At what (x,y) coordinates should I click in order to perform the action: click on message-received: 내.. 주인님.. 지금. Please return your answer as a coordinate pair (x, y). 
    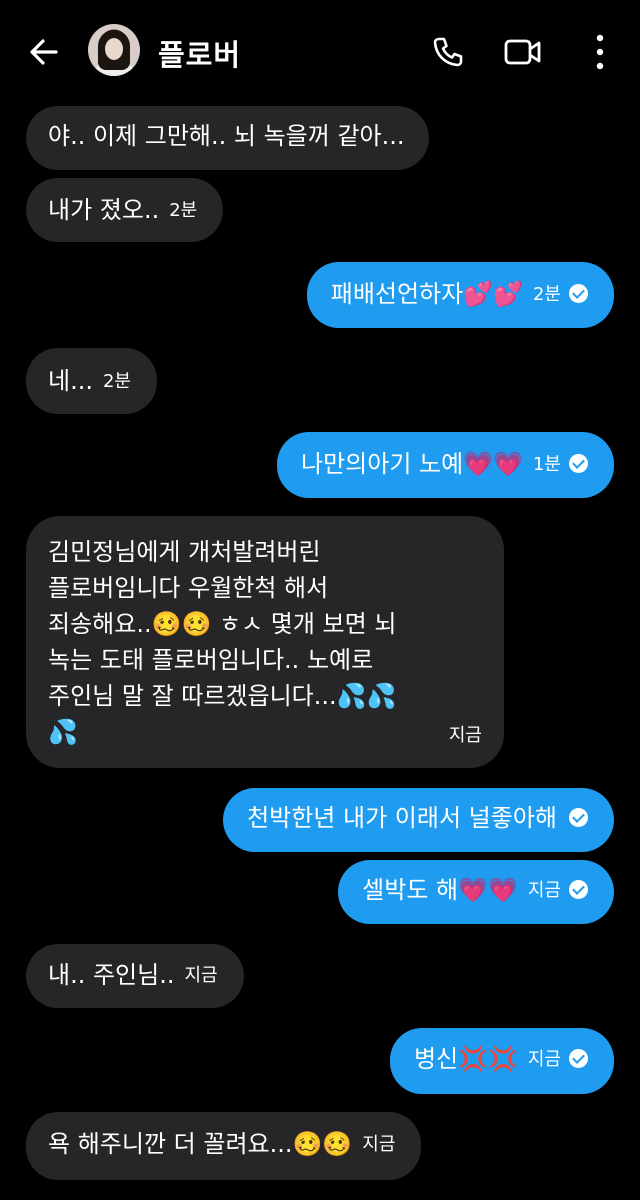
    Looking at the image, I should click on (135, 976).